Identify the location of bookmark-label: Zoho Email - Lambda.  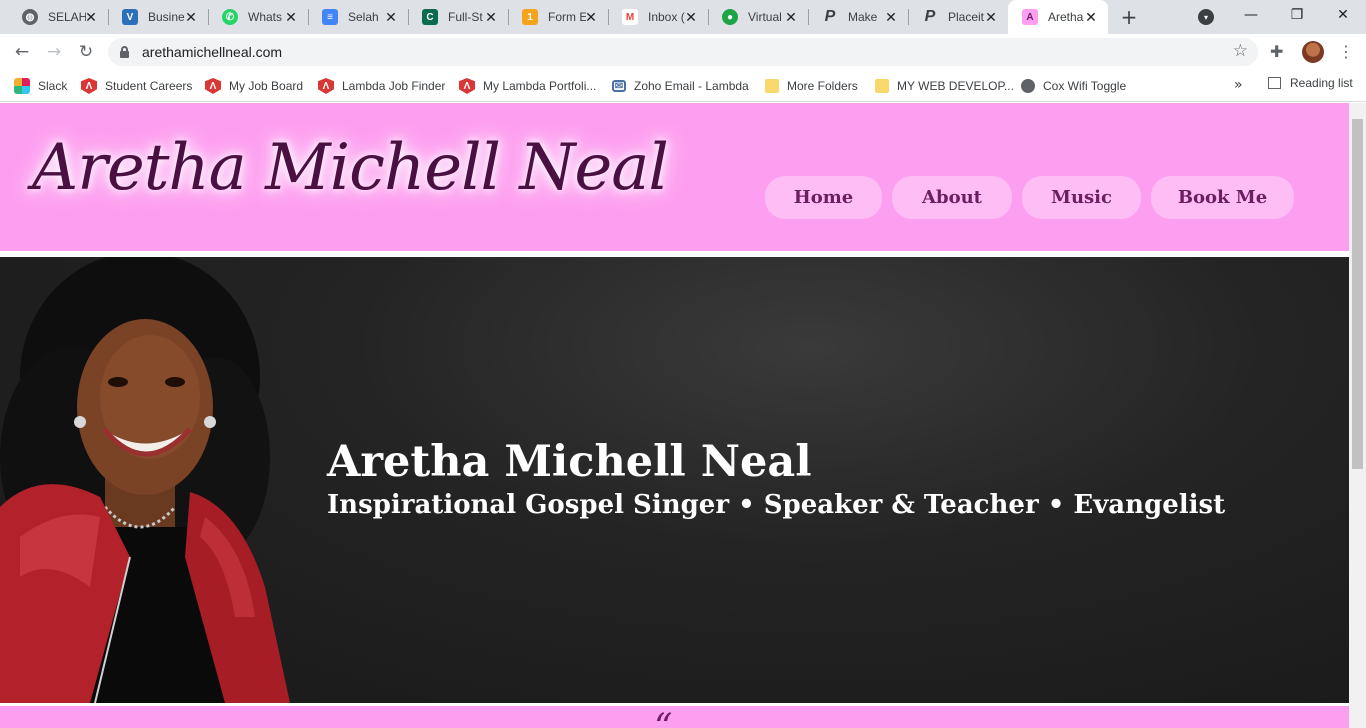
(691, 86).